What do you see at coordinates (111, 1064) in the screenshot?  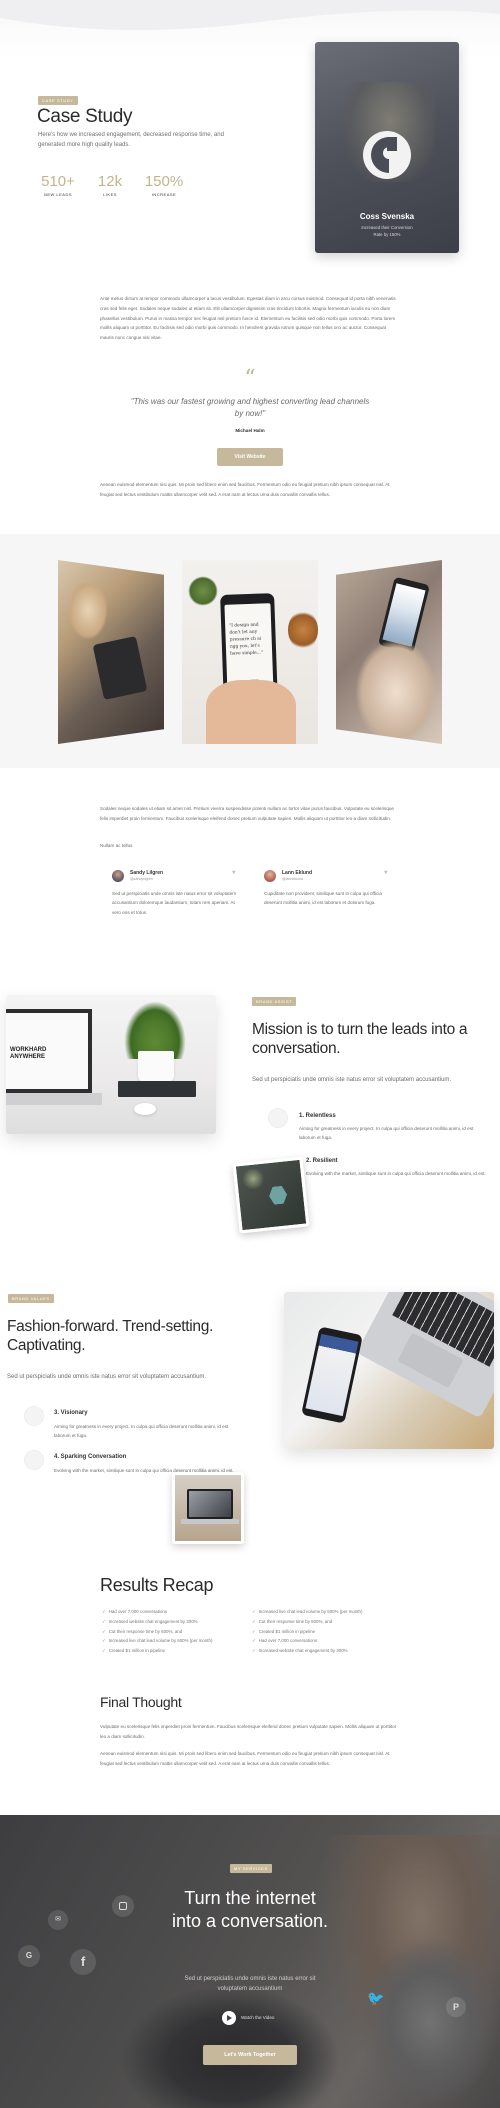 I see `mission-image: WORKHARD ANYWHERE` at bounding box center [111, 1064].